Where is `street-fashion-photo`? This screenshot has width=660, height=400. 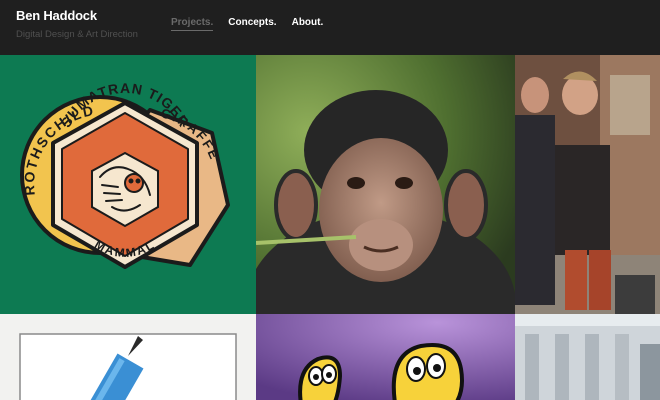 street-fashion-photo is located at coordinates (587, 184).